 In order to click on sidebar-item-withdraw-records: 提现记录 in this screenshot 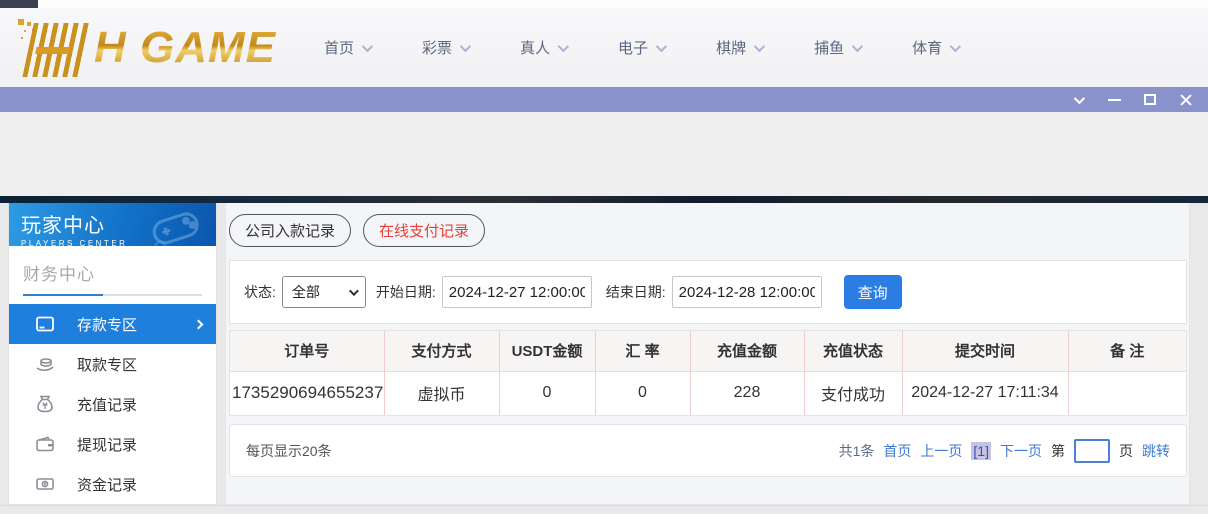, I will do `click(112, 444)`.